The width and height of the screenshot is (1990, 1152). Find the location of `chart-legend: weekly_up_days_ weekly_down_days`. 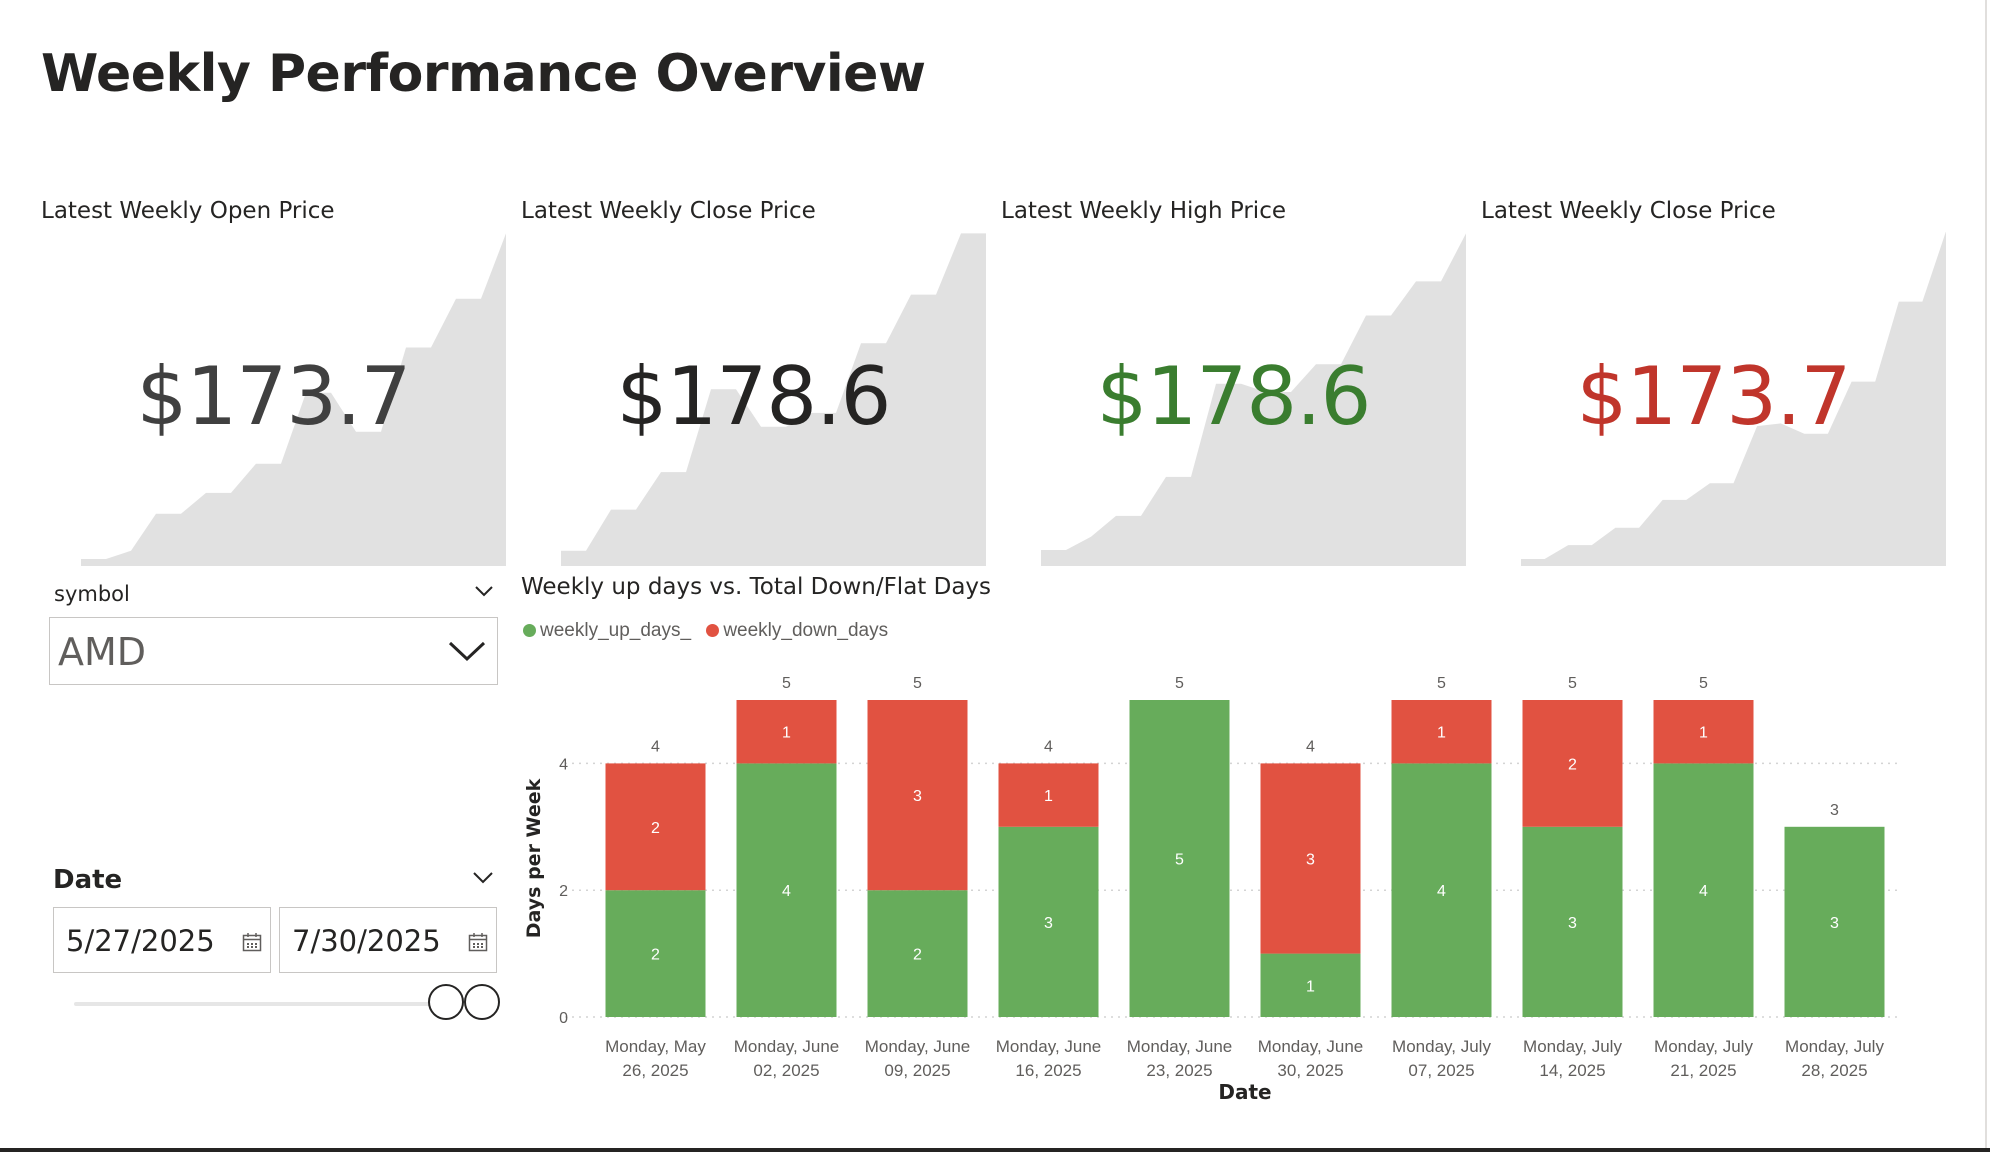

chart-legend: weekly_up_days_ weekly_down_days is located at coordinates (710, 631).